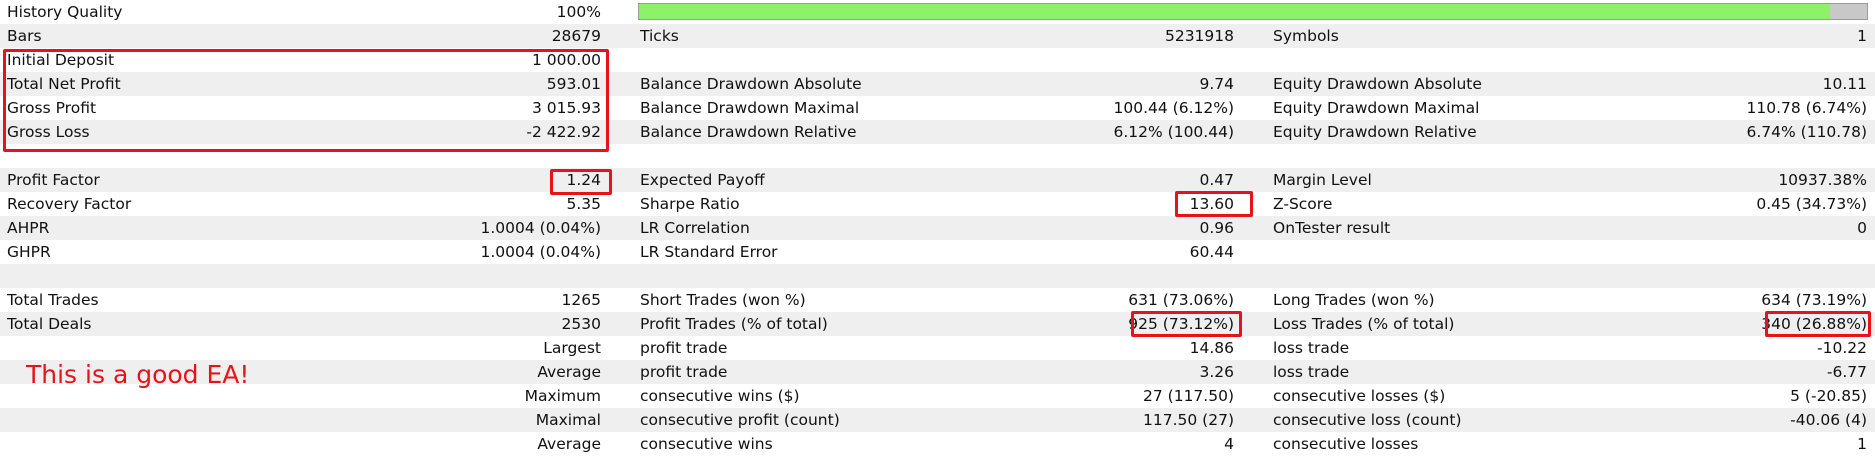 This screenshot has height=459, width=1875. I want to click on stat-value: 634 (73.19%), so click(1814, 300).